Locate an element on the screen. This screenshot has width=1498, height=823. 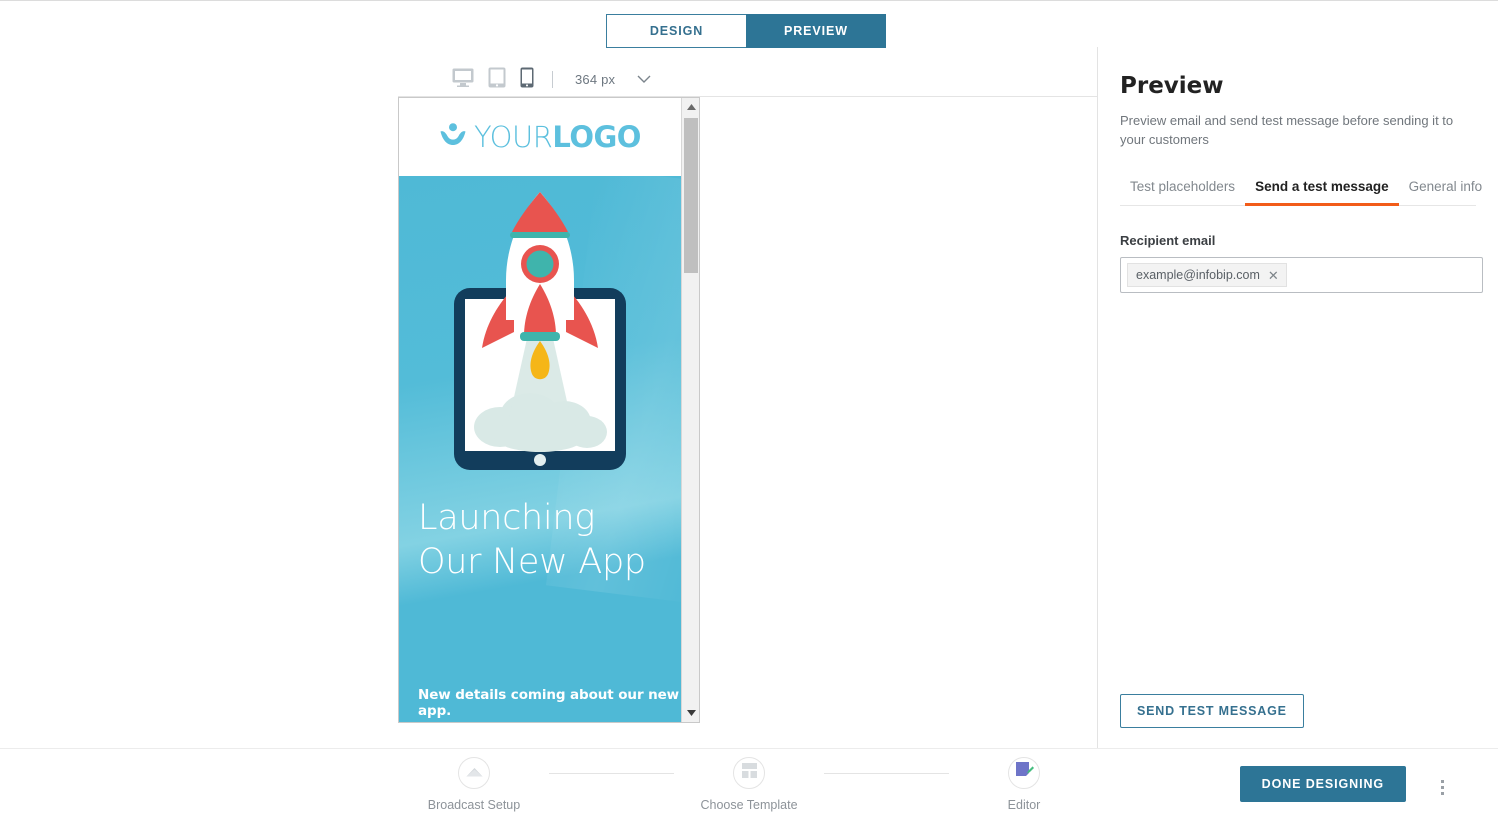
tab-general-info: General info is located at coordinates (1446, 192).